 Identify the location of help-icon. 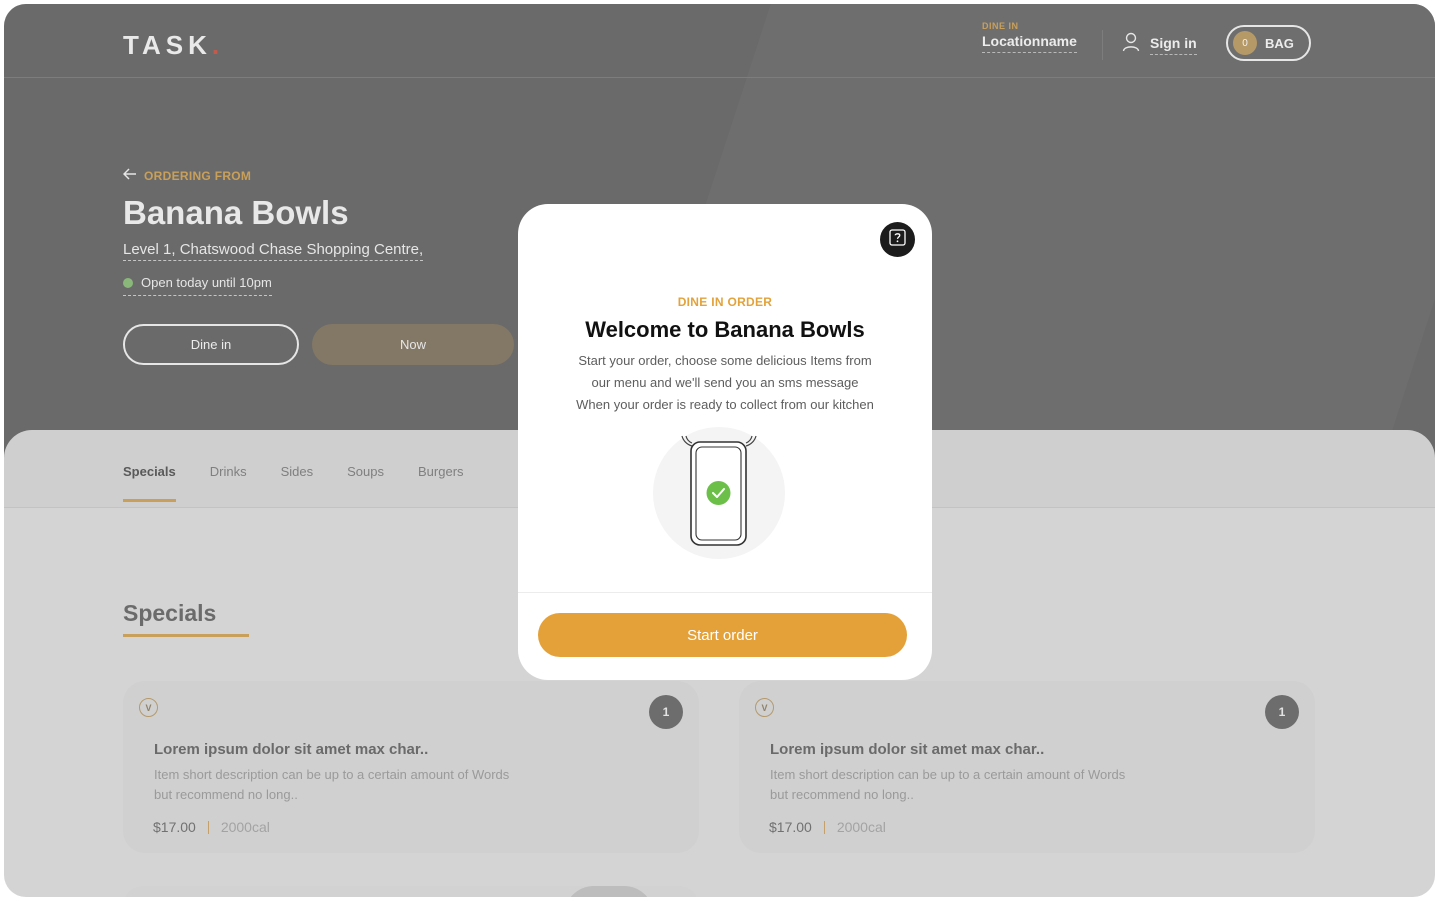
(897, 239).